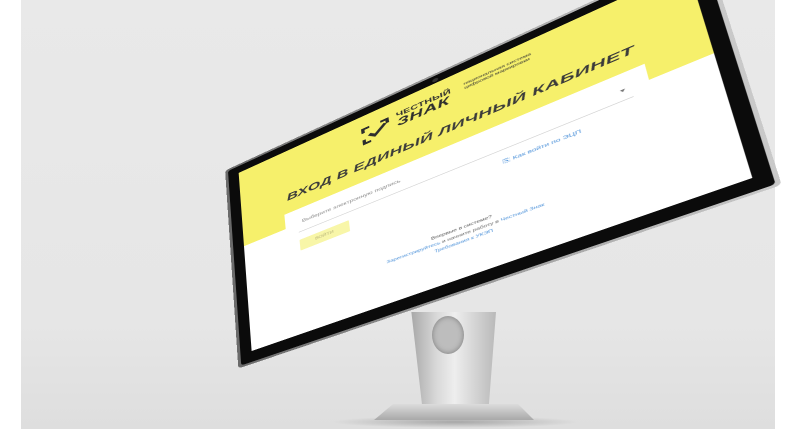 The image size is (788, 429). Describe the element at coordinates (623, 91) in the screenshot. I see `chevron-down-icon: ▾` at that location.